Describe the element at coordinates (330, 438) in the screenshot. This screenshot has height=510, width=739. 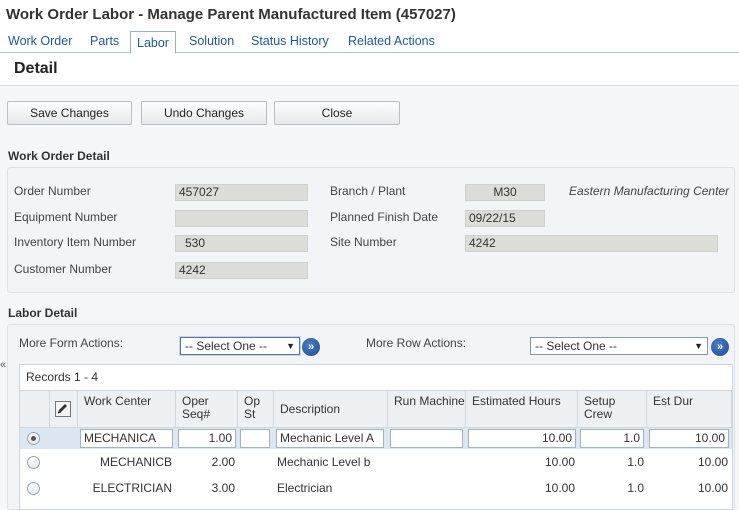
I see `row1-description: Mechanic Level A` at that location.